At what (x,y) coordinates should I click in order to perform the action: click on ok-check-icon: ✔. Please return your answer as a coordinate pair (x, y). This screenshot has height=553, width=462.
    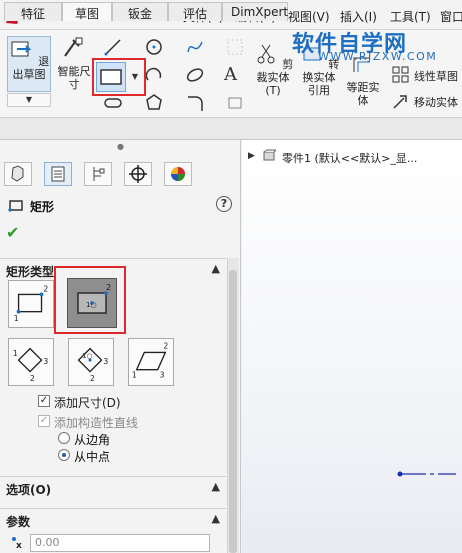
    Looking at the image, I should click on (12, 232).